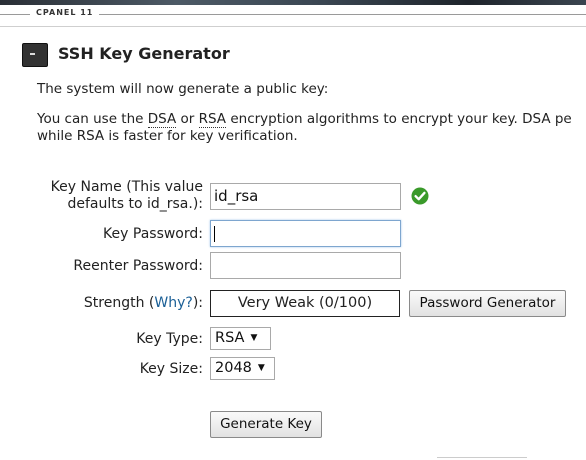  I want to click on strength-label-text: Strength (, so click(119, 303).